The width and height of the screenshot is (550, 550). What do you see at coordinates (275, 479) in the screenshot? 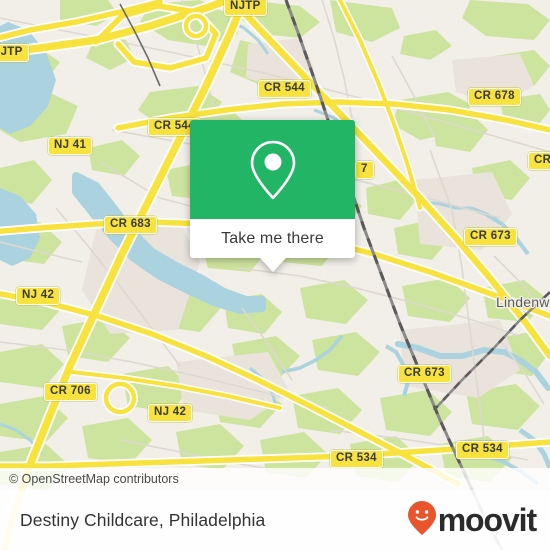
I see `map-attribution: © OpenStreetMap contributors` at bounding box center [275, 479].